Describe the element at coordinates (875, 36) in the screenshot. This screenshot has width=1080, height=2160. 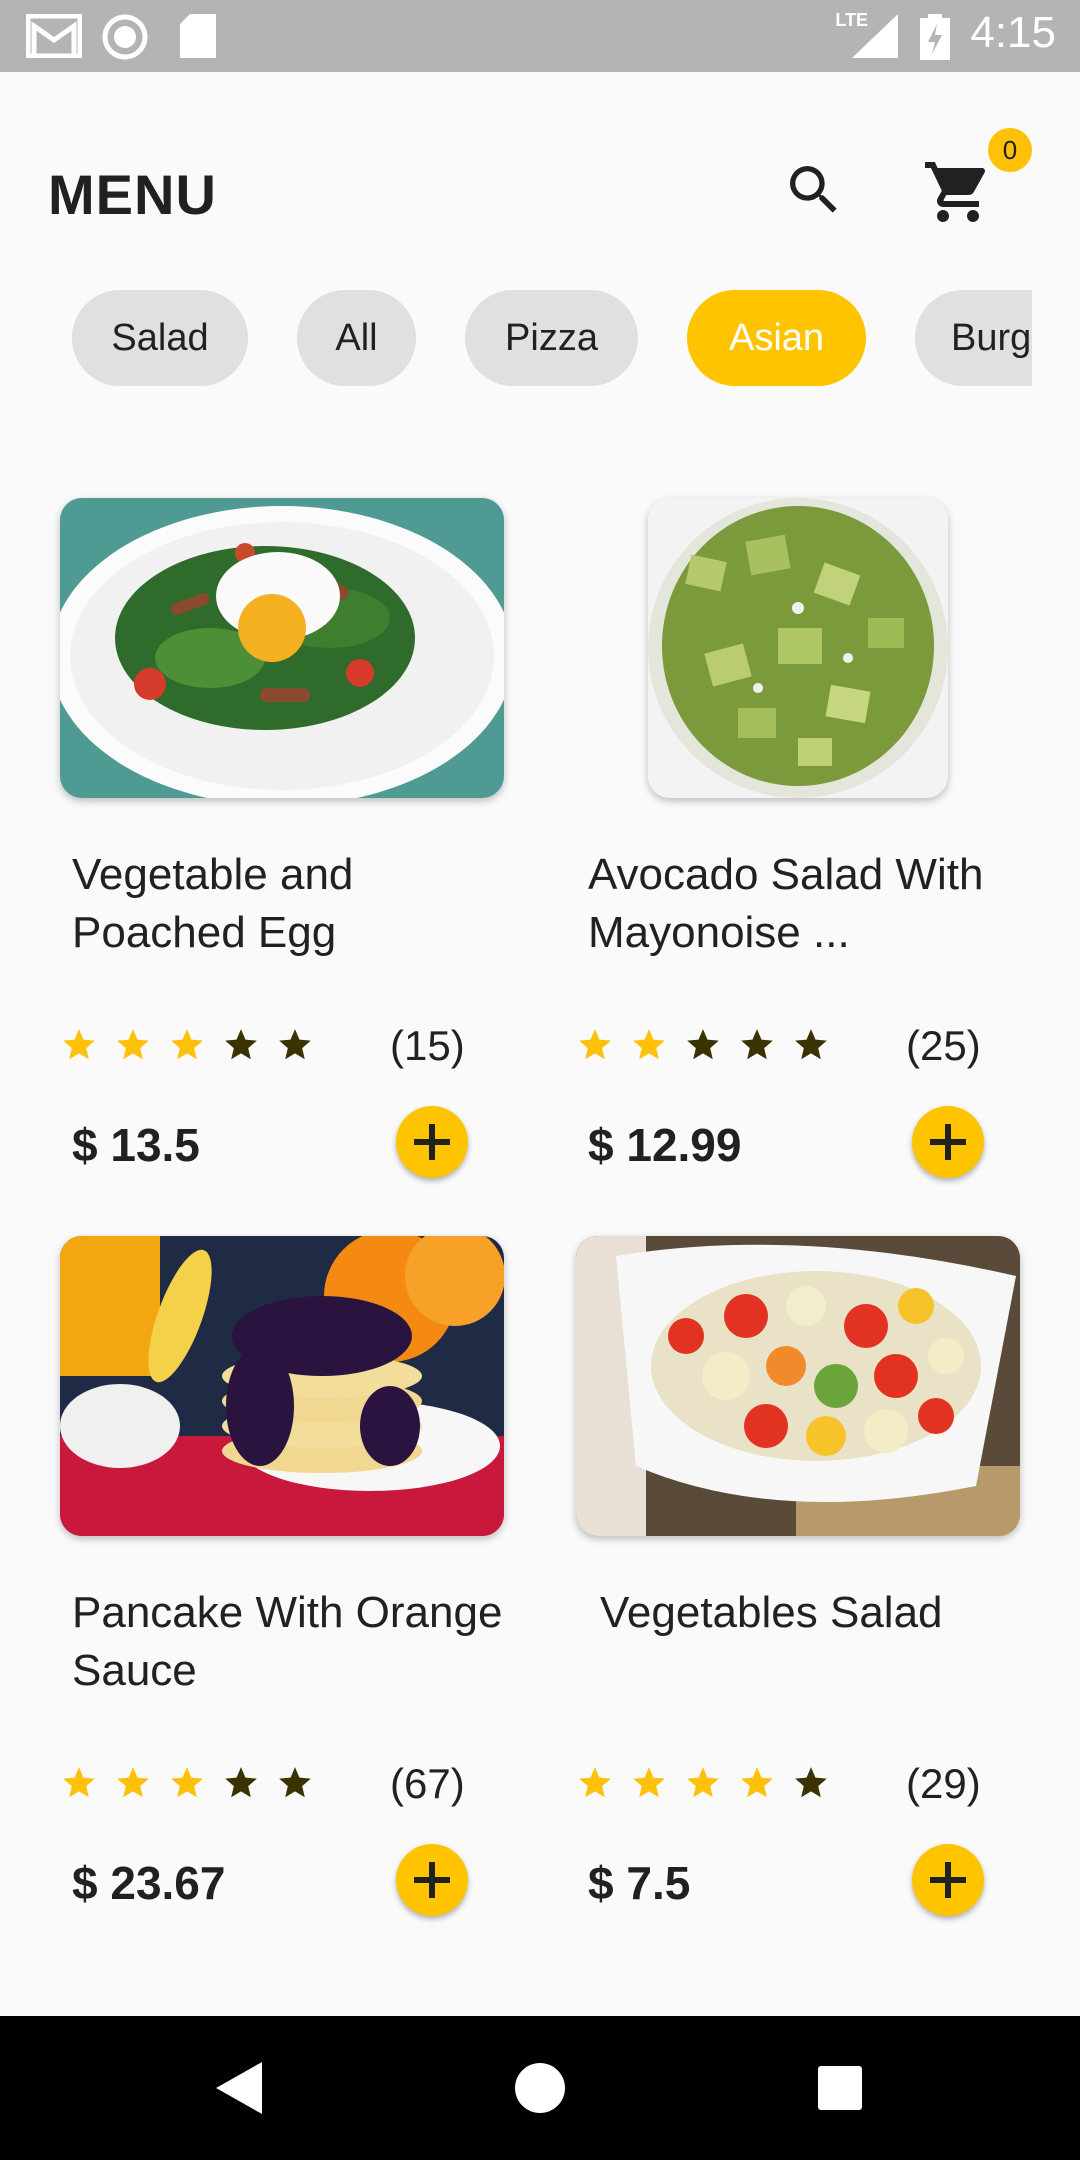
I see `signal-icon` at that location.